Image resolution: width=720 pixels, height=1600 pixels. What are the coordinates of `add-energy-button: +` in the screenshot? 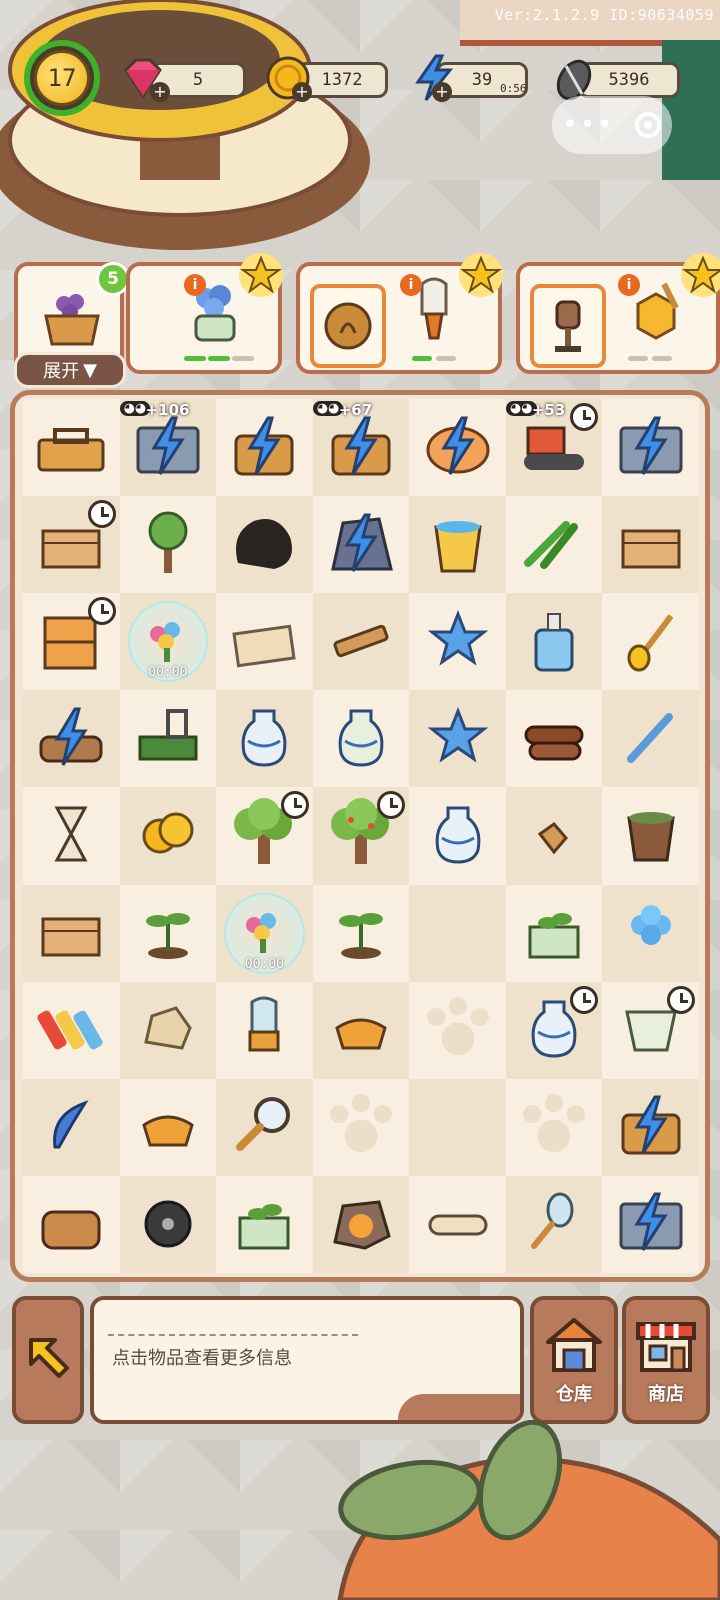 It's located at (442, 92).